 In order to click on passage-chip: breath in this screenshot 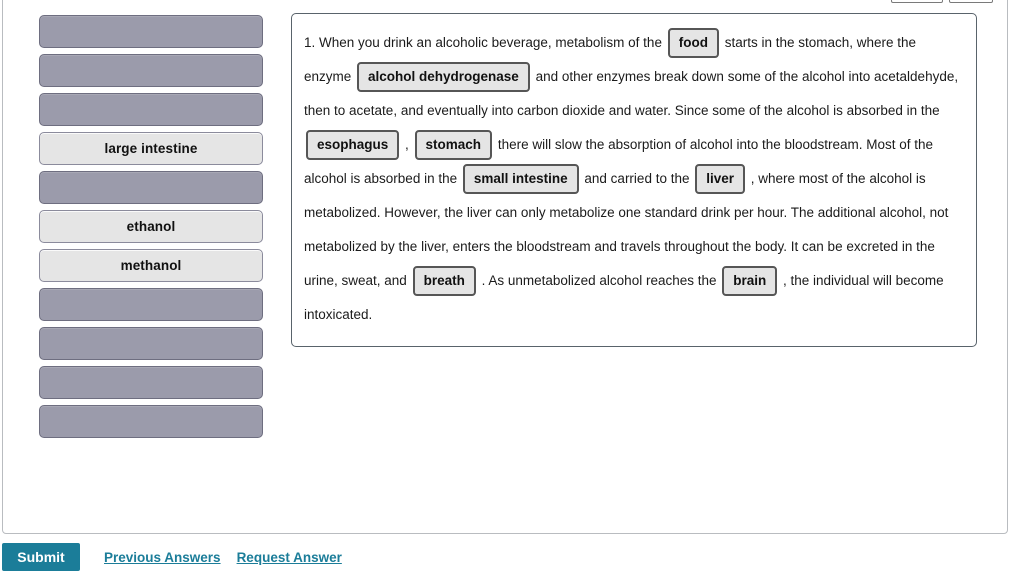, I will do `click(444, 281)`.